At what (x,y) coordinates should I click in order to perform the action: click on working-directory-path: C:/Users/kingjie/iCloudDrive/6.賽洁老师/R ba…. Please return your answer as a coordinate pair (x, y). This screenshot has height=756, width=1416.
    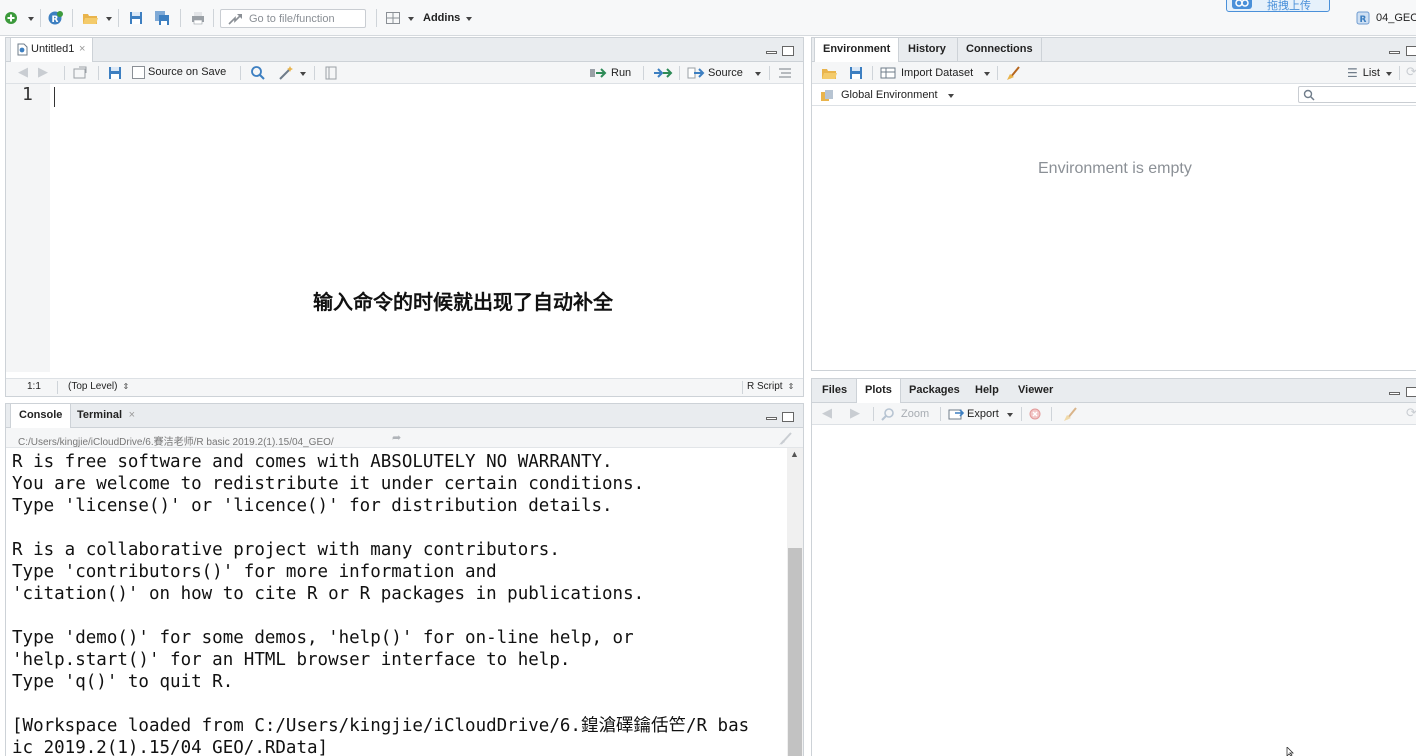
    Looking at the image, I should click on (176, 442).